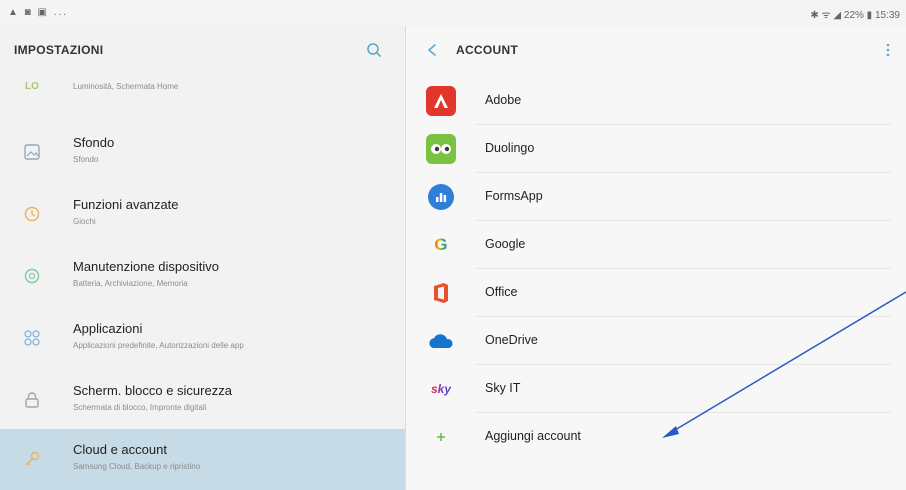 This screenshot has width=906, height=490. I want to click on add-account-label: Aggiungi account, so click(533, 436).